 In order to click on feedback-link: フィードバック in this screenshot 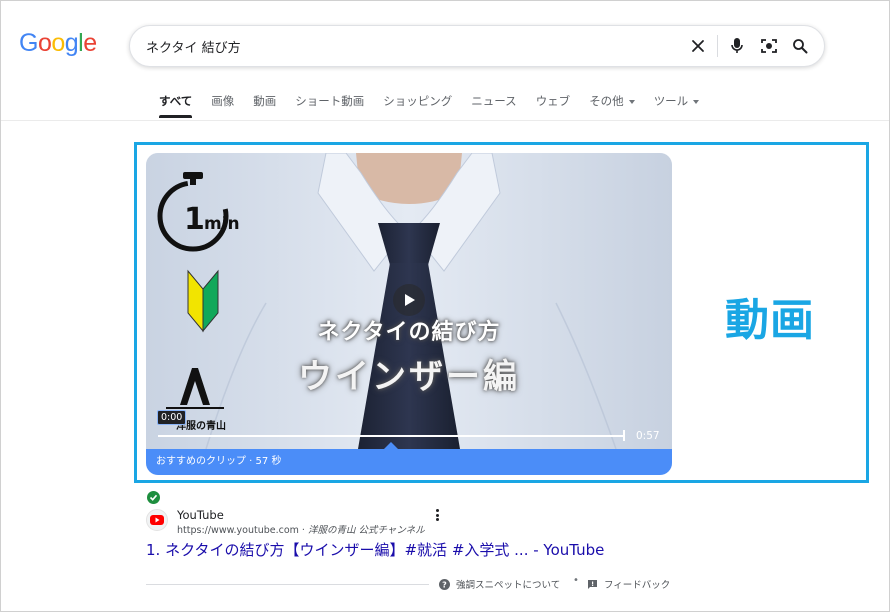, I will do `click(628, 584)`.